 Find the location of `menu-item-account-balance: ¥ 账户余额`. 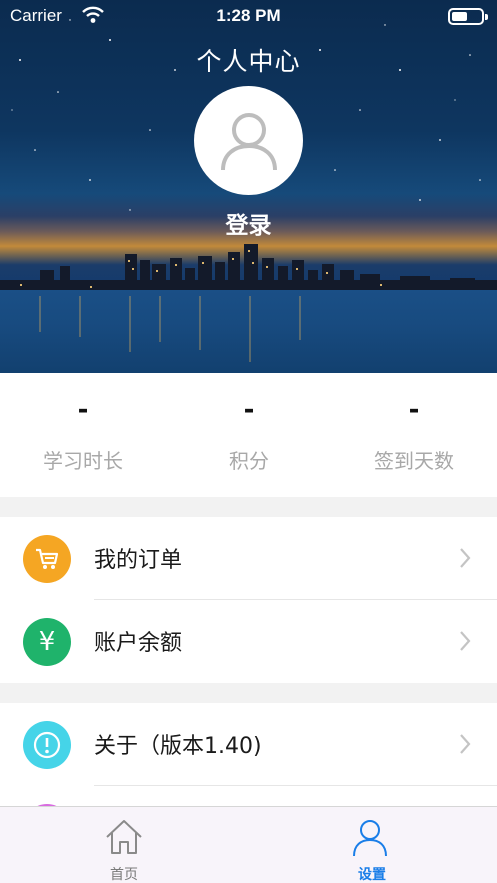

menu-item-account-balance: ¥ 账户余额 is located at coordinates (248, 641).